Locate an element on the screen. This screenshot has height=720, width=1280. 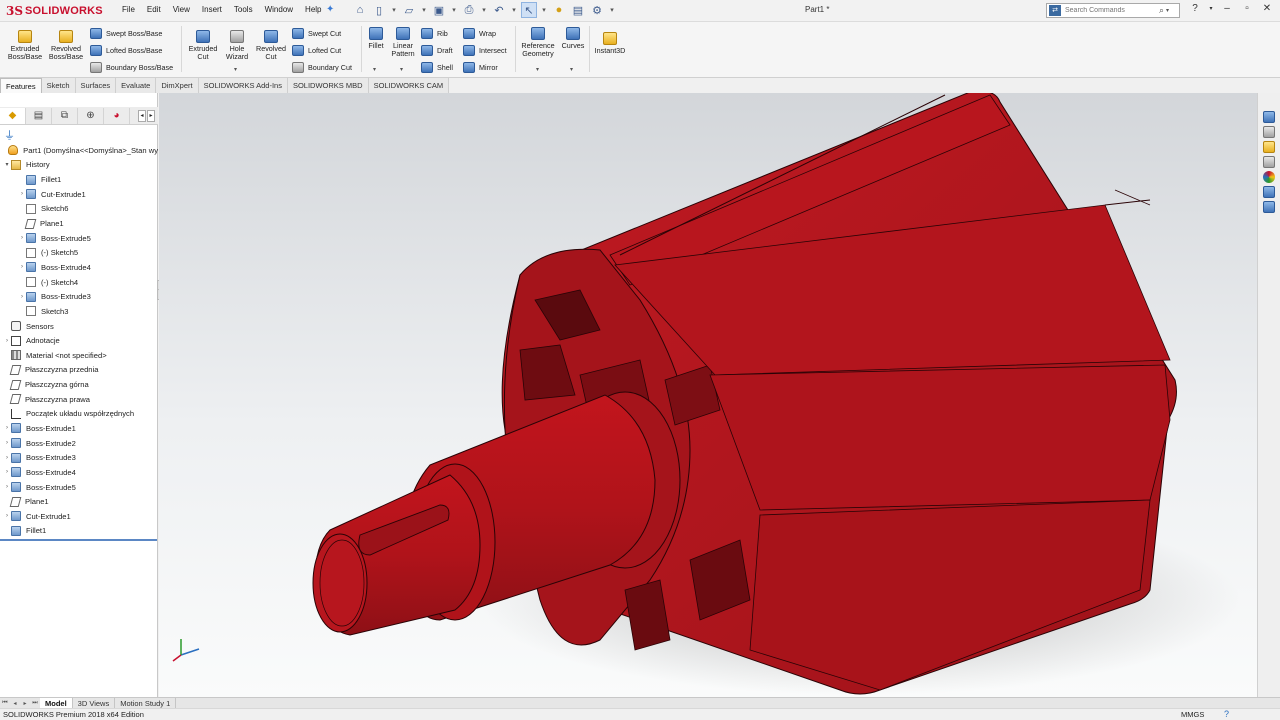
search-input is located at coordinates (1111, 10).